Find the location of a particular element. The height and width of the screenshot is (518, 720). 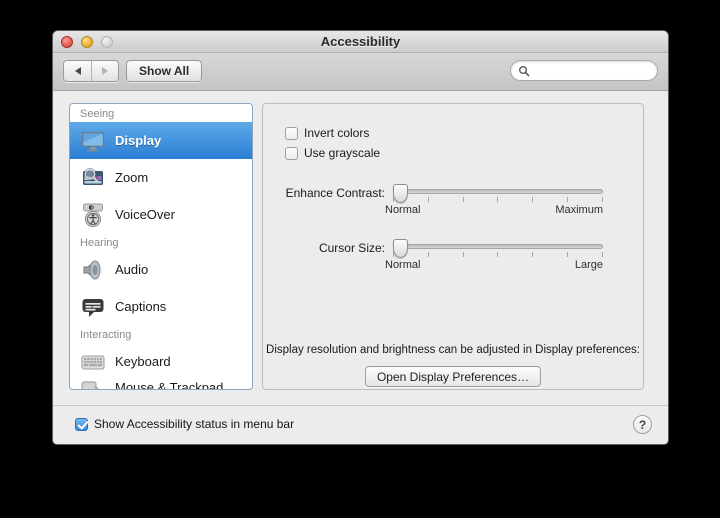

chevron-right-icon is located at coordinates (105, 71).